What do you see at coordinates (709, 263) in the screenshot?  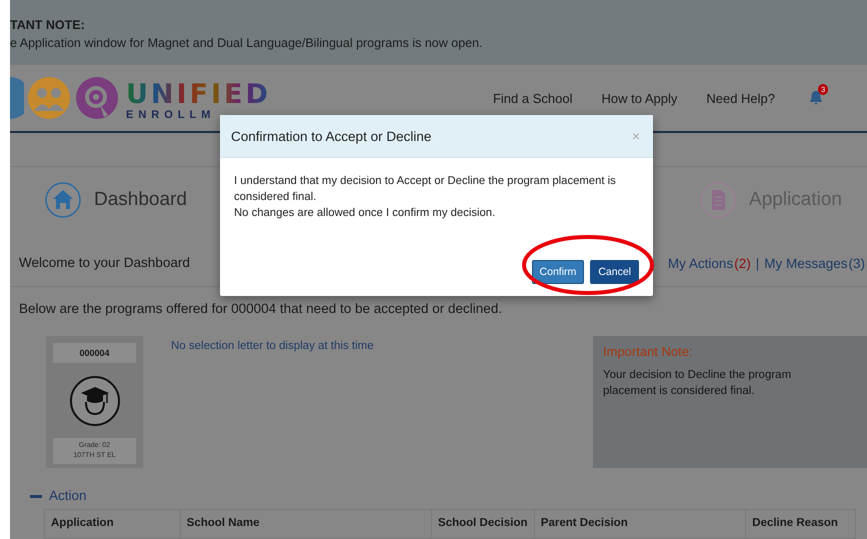 I see `dashboard-link: My Actions(2)` at bounding box center [709, 263].